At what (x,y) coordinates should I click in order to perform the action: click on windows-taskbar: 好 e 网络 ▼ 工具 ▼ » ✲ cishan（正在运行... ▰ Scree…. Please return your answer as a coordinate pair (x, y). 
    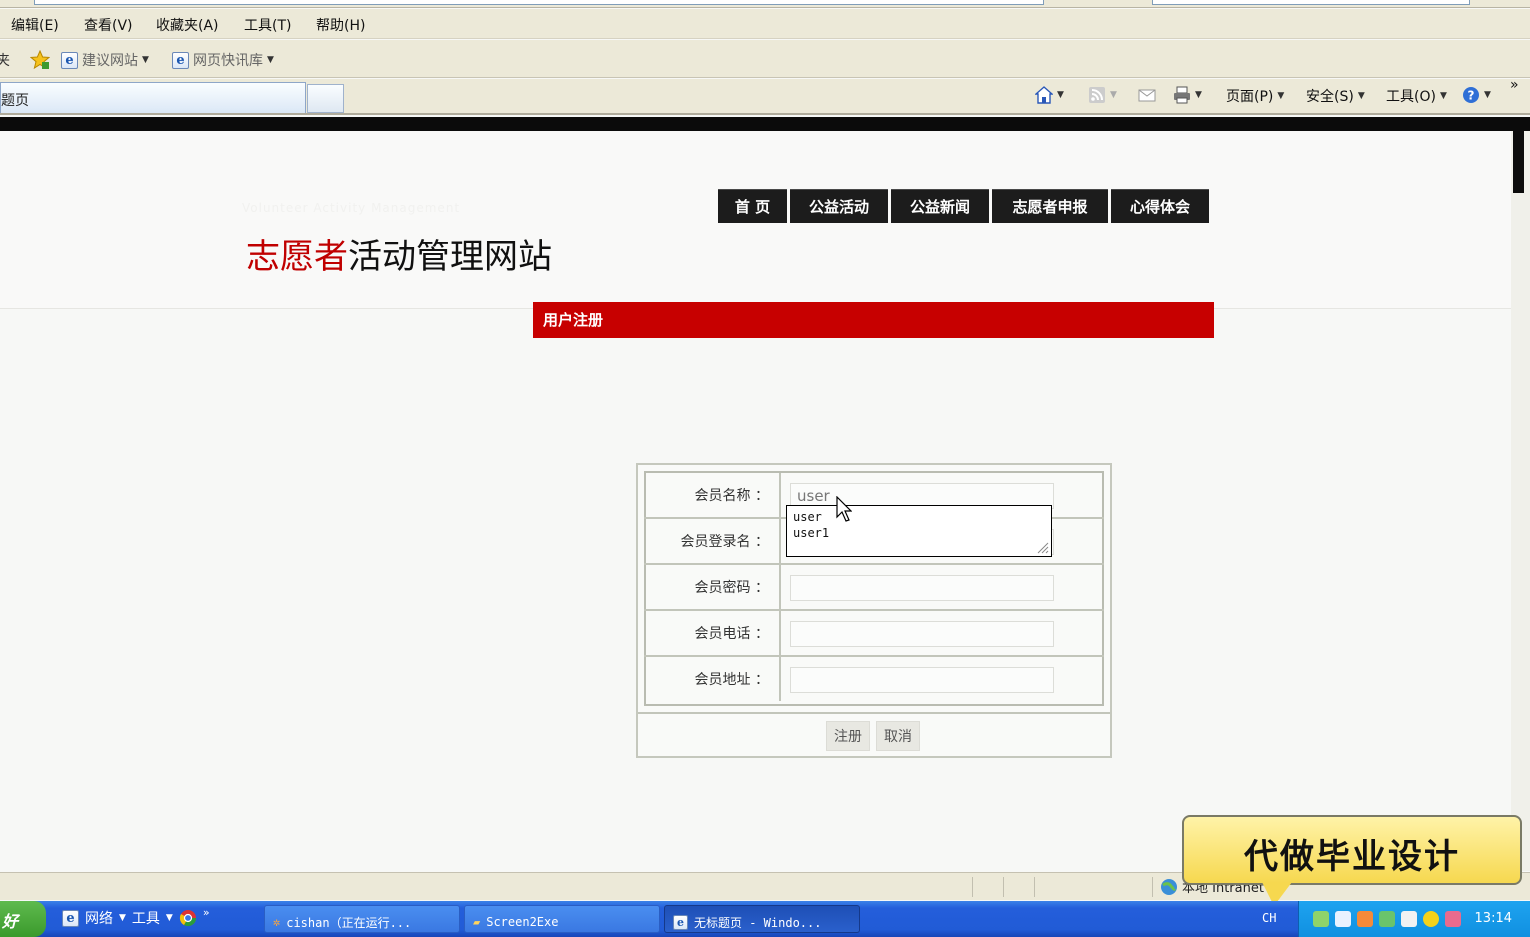
    Looking at the image, I should click on (765, 919).